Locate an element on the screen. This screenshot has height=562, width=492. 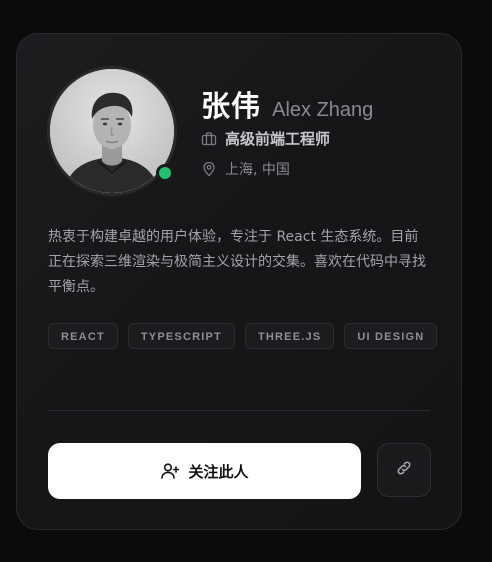
location-row: 上海, 中国 is located at coordinates (245, 169).